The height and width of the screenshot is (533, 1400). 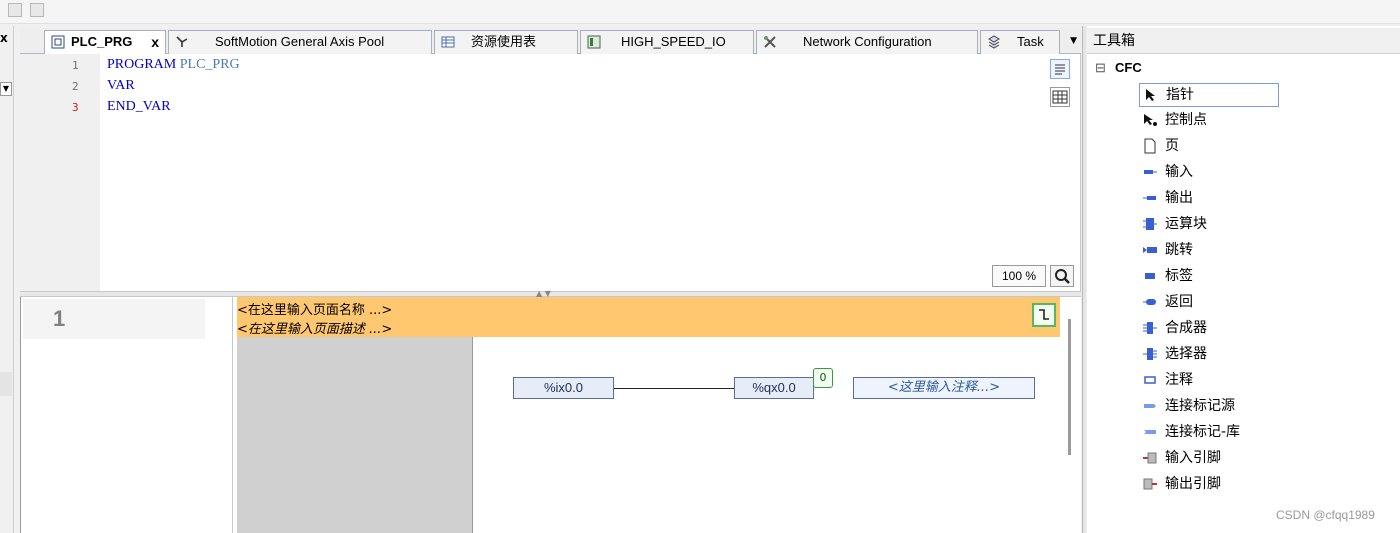 I want to click on page-size-icon, so click(x=1044, y=315).